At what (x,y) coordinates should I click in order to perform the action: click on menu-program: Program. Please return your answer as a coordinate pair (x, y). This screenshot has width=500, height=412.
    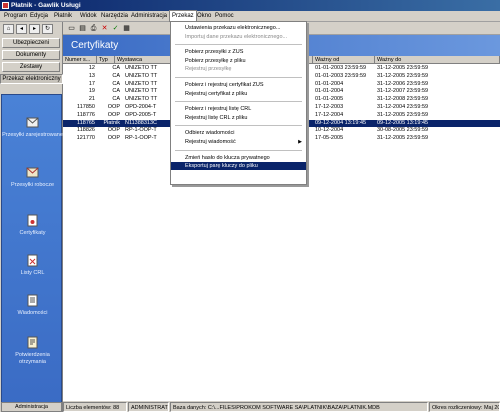
    Looking at the image, I should click on (15, 16).